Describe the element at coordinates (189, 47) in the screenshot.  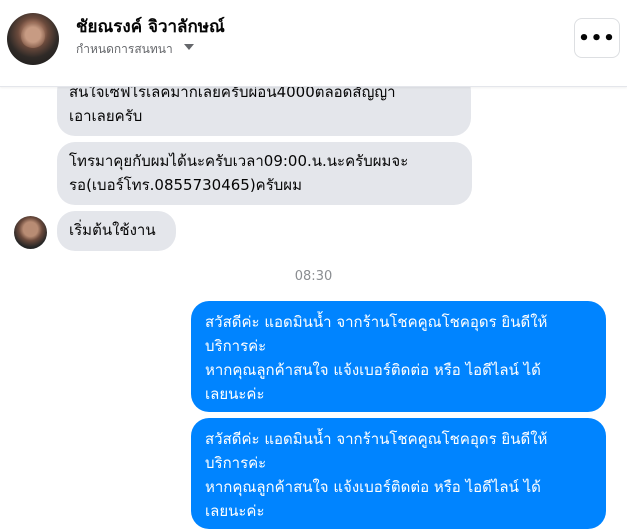
I see `chevron-down-icon` at that location.